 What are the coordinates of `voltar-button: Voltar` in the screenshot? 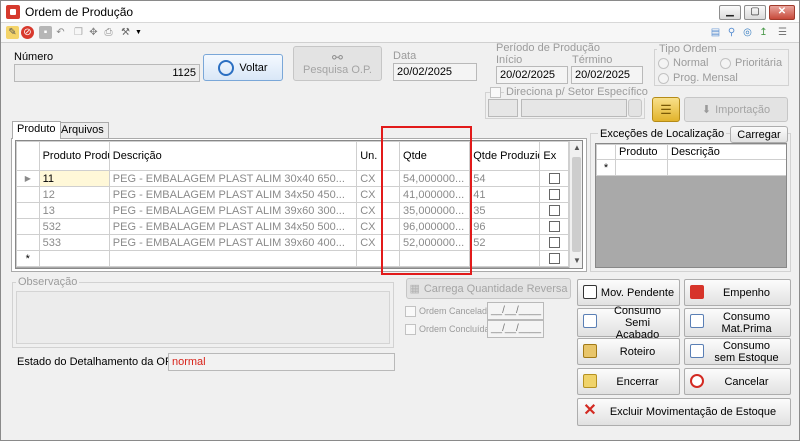 It's located at (243, 67).